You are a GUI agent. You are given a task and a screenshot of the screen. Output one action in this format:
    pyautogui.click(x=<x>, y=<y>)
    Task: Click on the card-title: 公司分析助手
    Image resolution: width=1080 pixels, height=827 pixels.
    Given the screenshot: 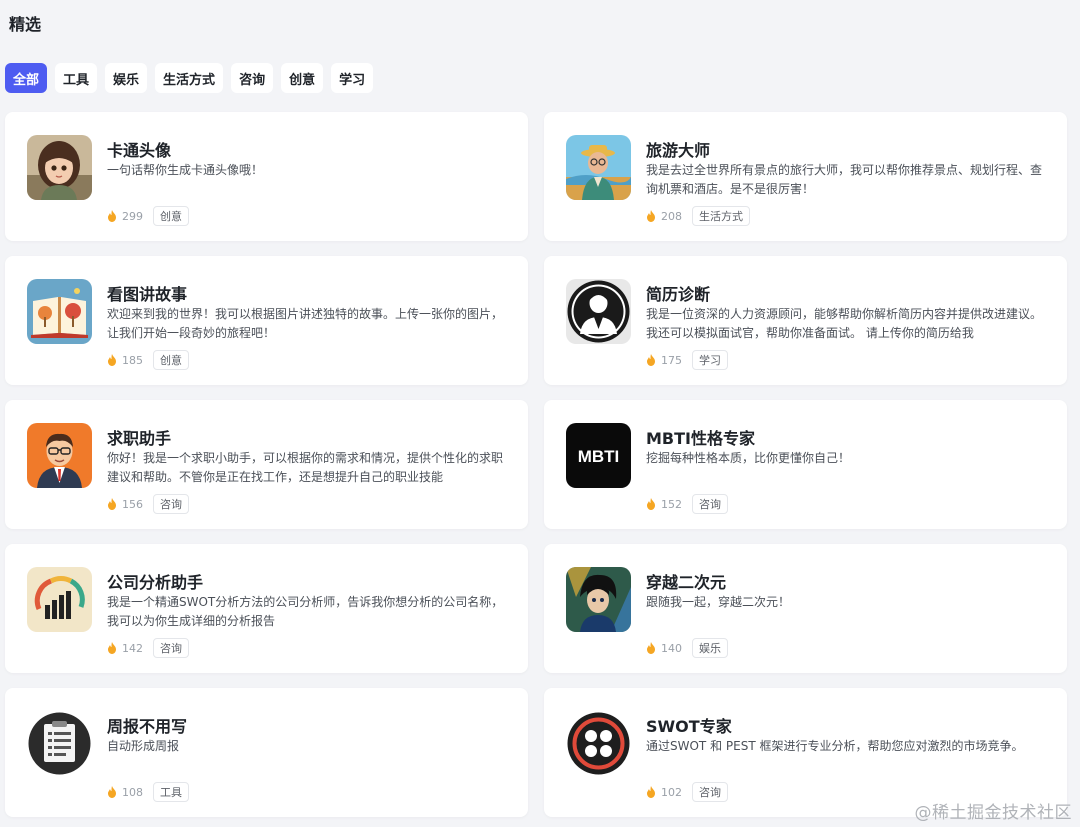 What is the action you would take?
    pyautogui.click(x=155, y=582)
    